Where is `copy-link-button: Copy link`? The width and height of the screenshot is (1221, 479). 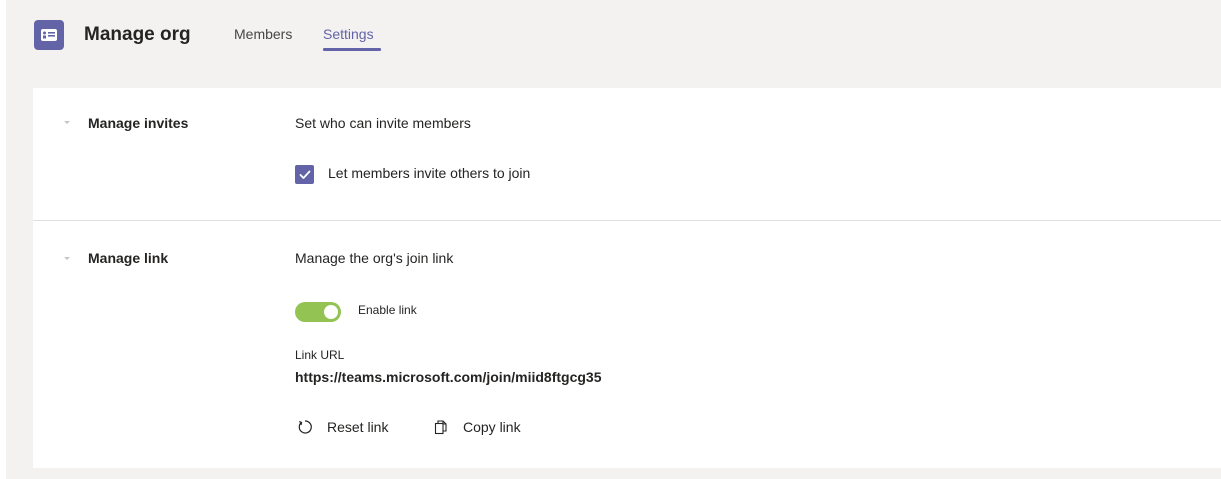
copy-link-button: Copy link is located at coordinates (477, 427).